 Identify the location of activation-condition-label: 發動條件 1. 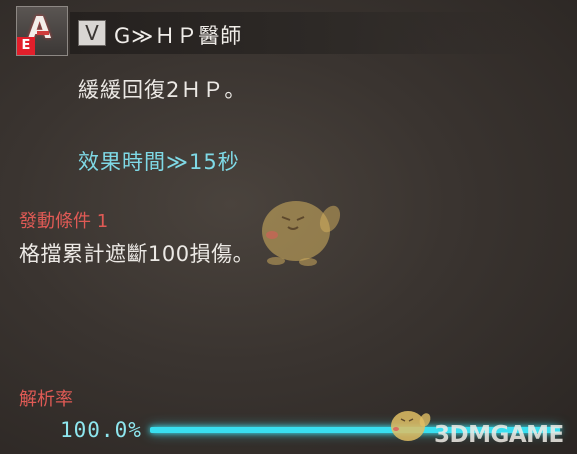
(64, 221).